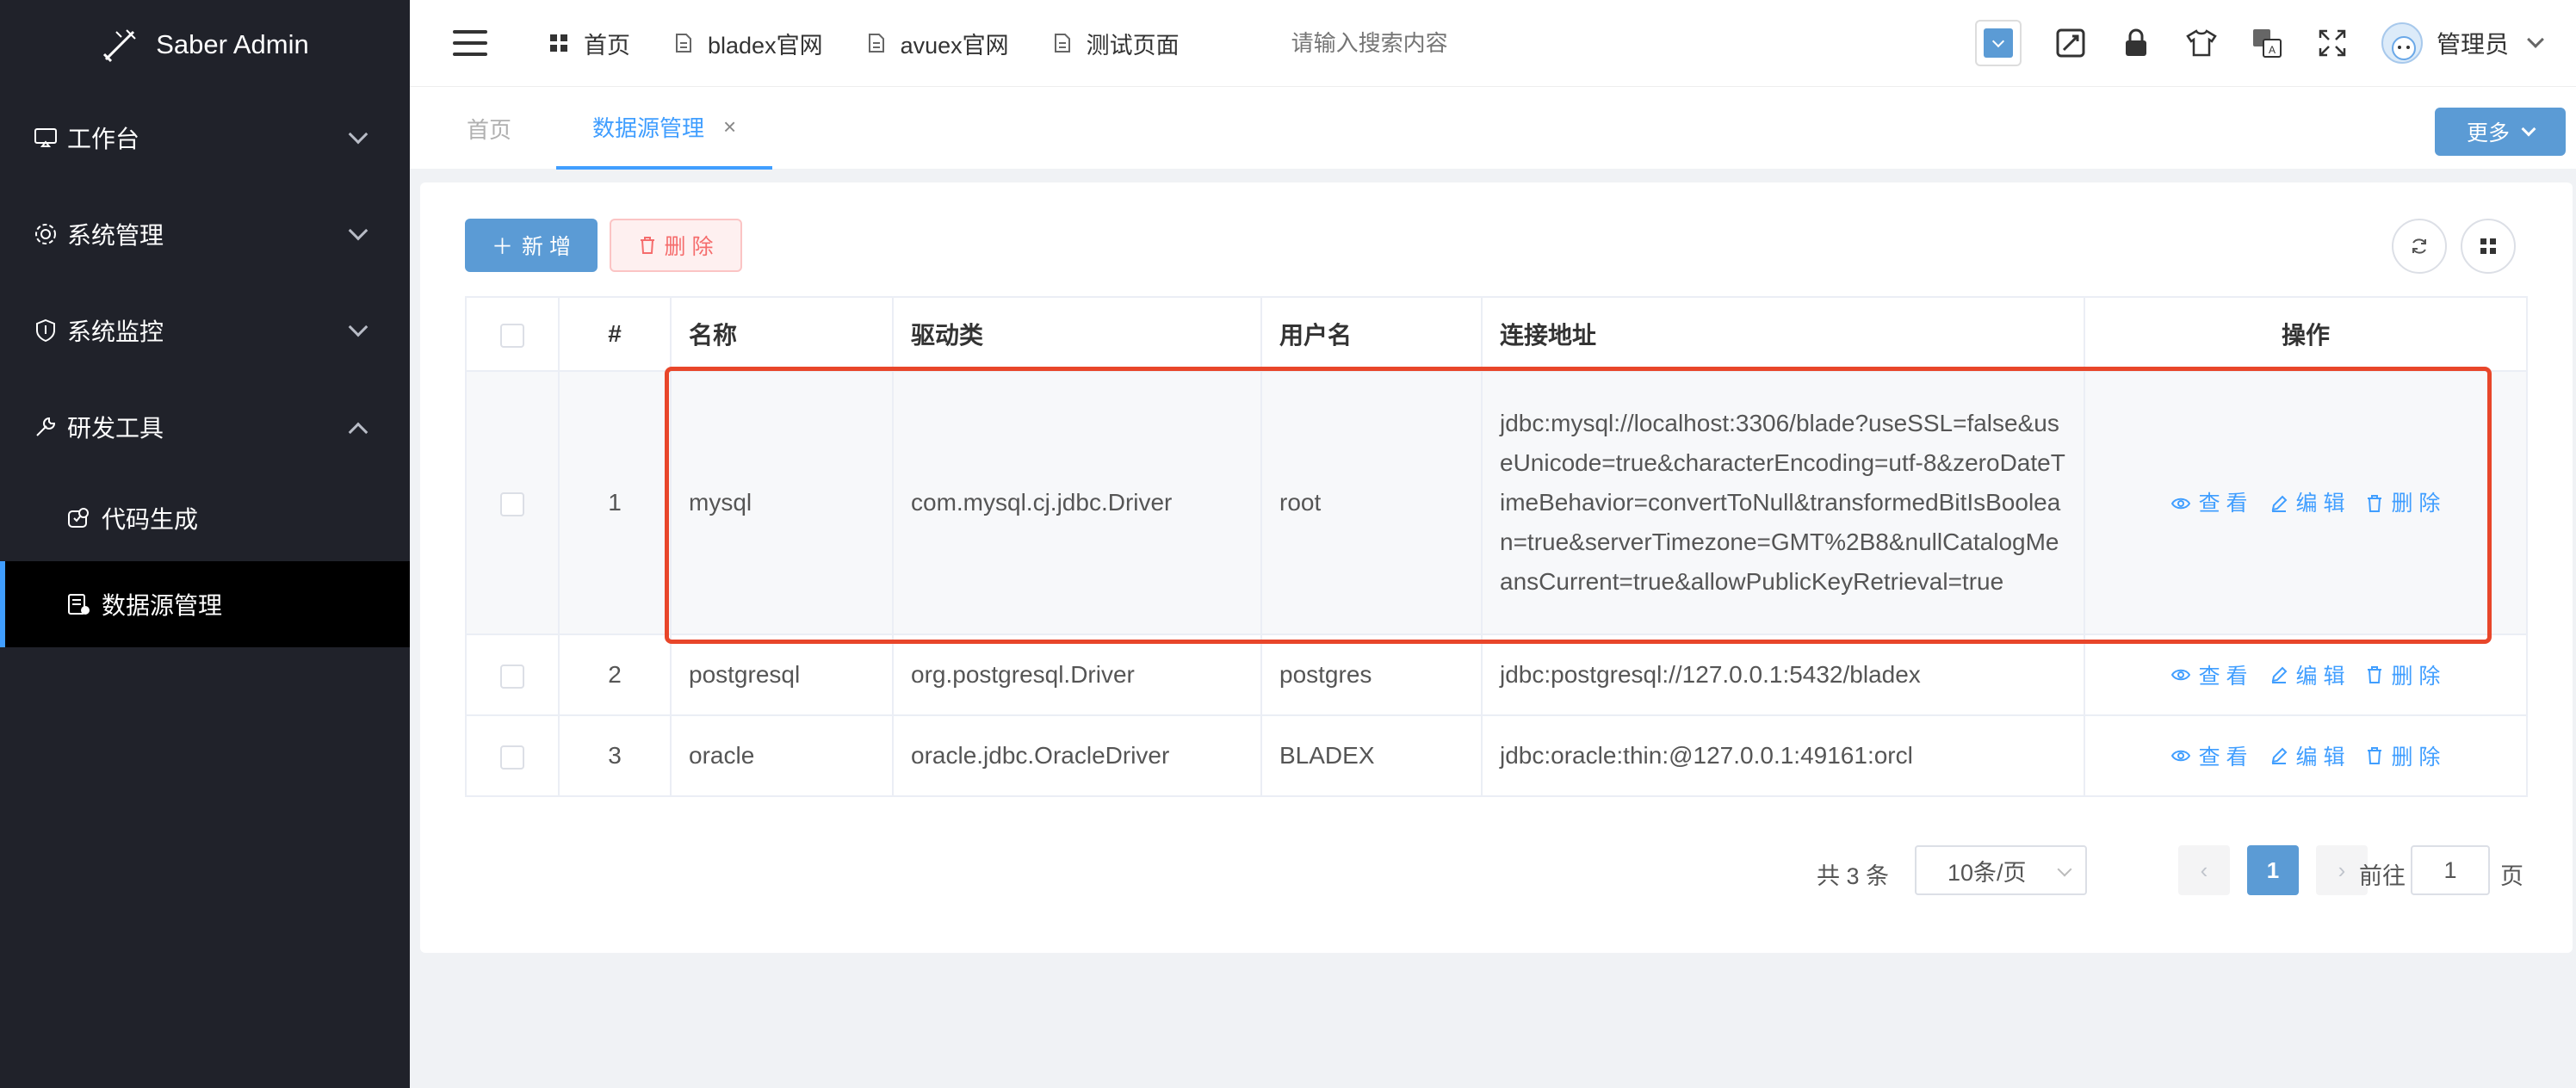  I want to click on tab-datasource: 数据源管理 ×, so click(664, 129).